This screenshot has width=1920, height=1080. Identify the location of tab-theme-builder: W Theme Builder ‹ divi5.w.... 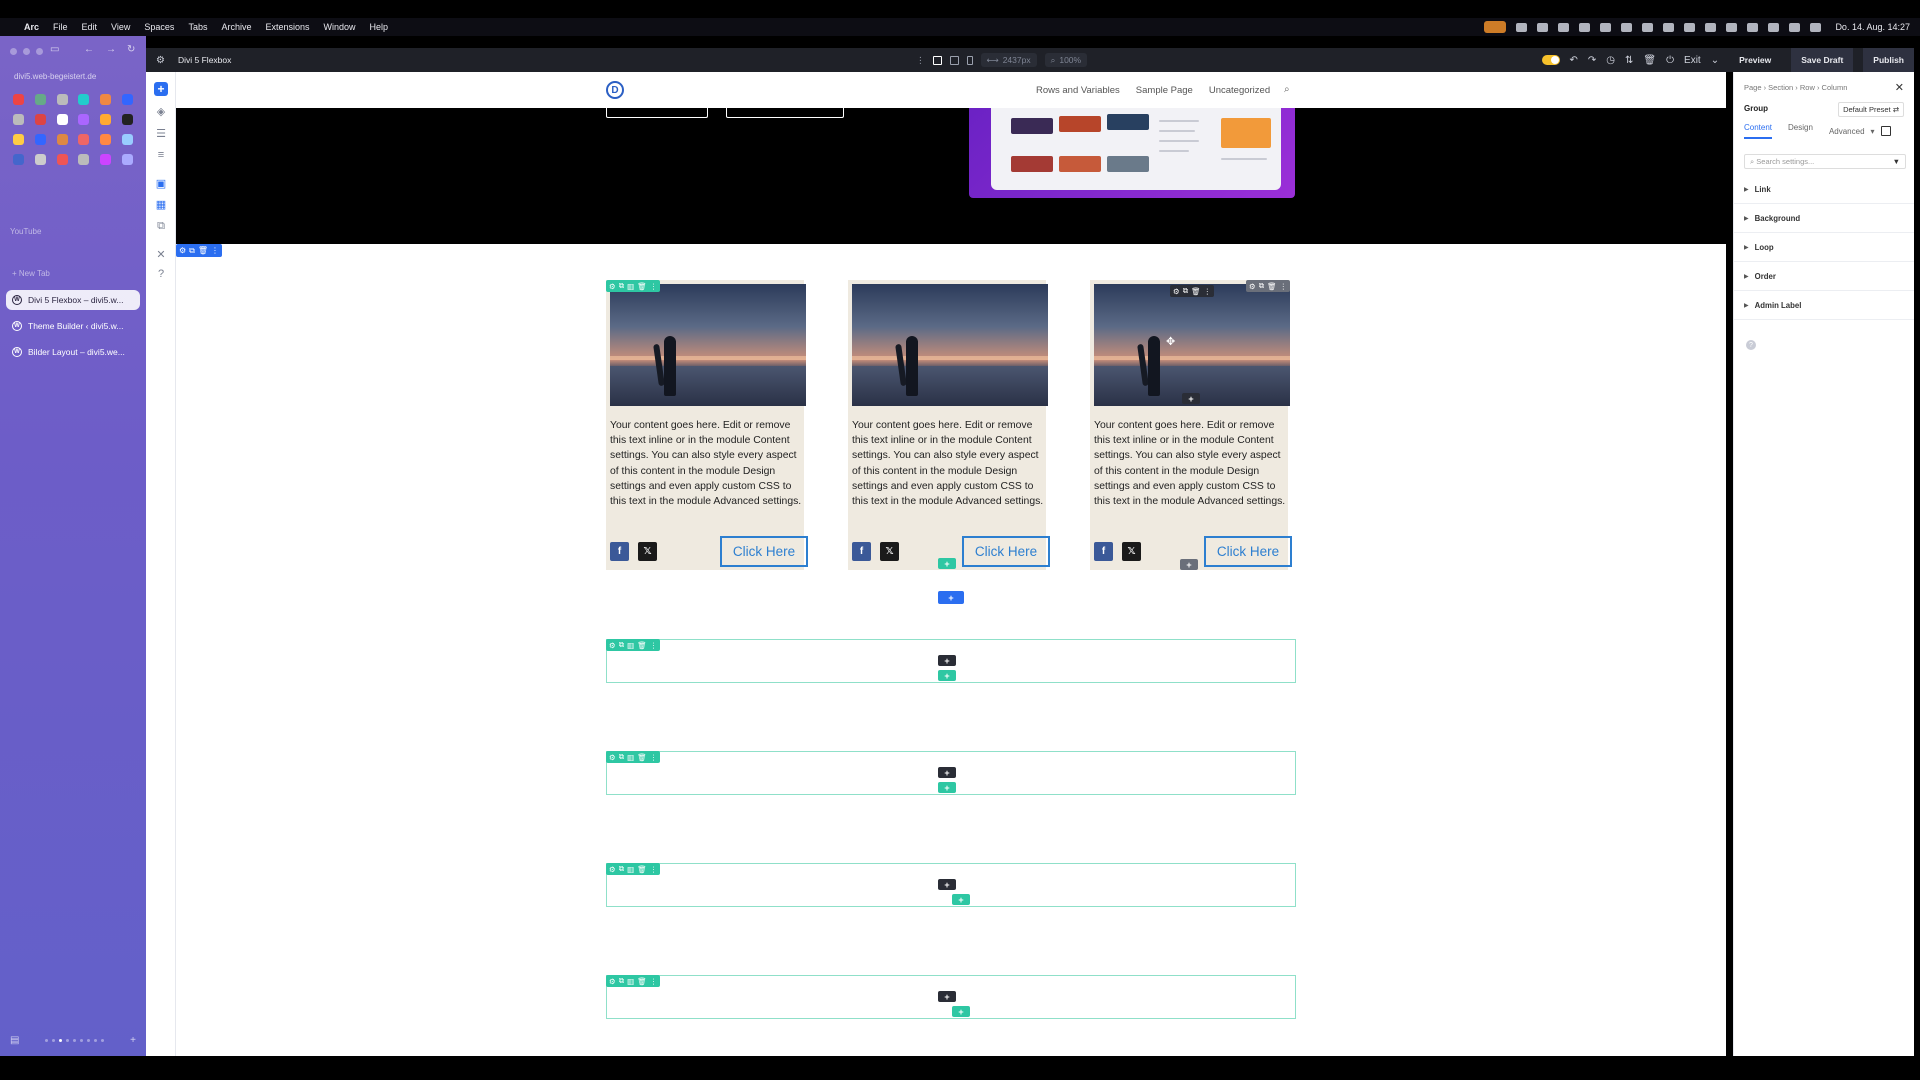
(73, 326).